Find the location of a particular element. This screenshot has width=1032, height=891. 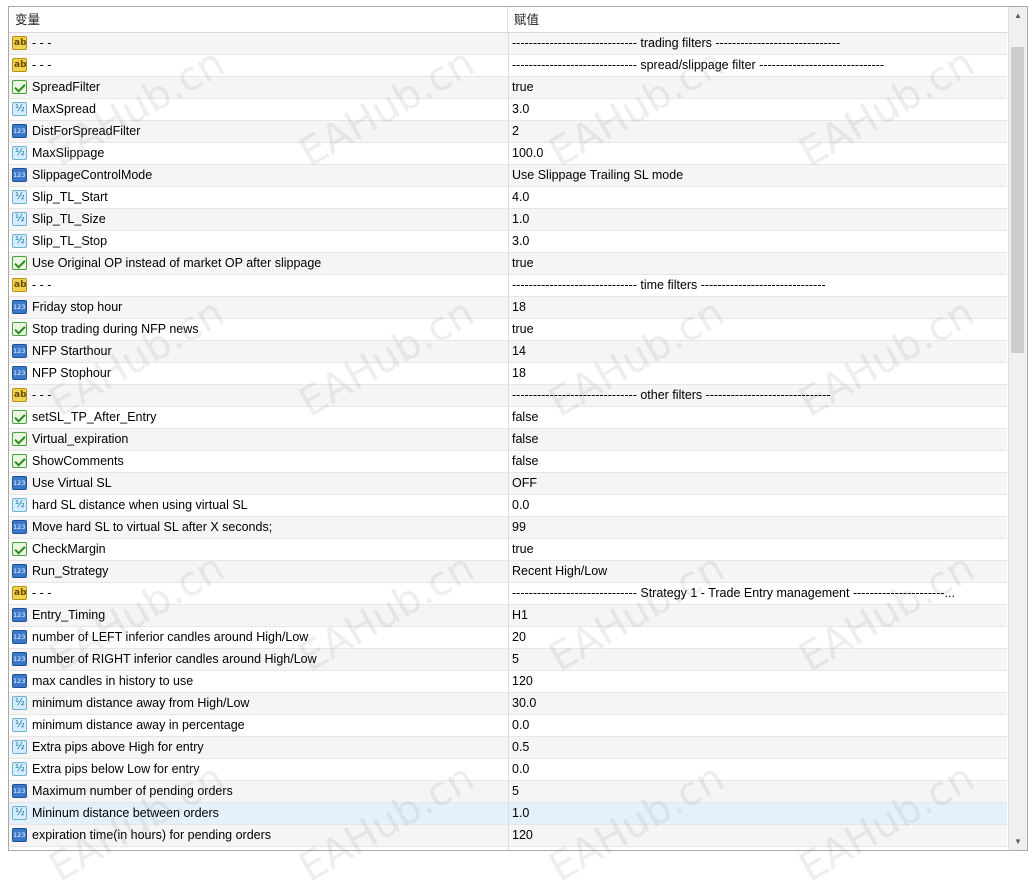

table-row: Run_Strategy Recent High/Low is located at coordinates (508, 572).